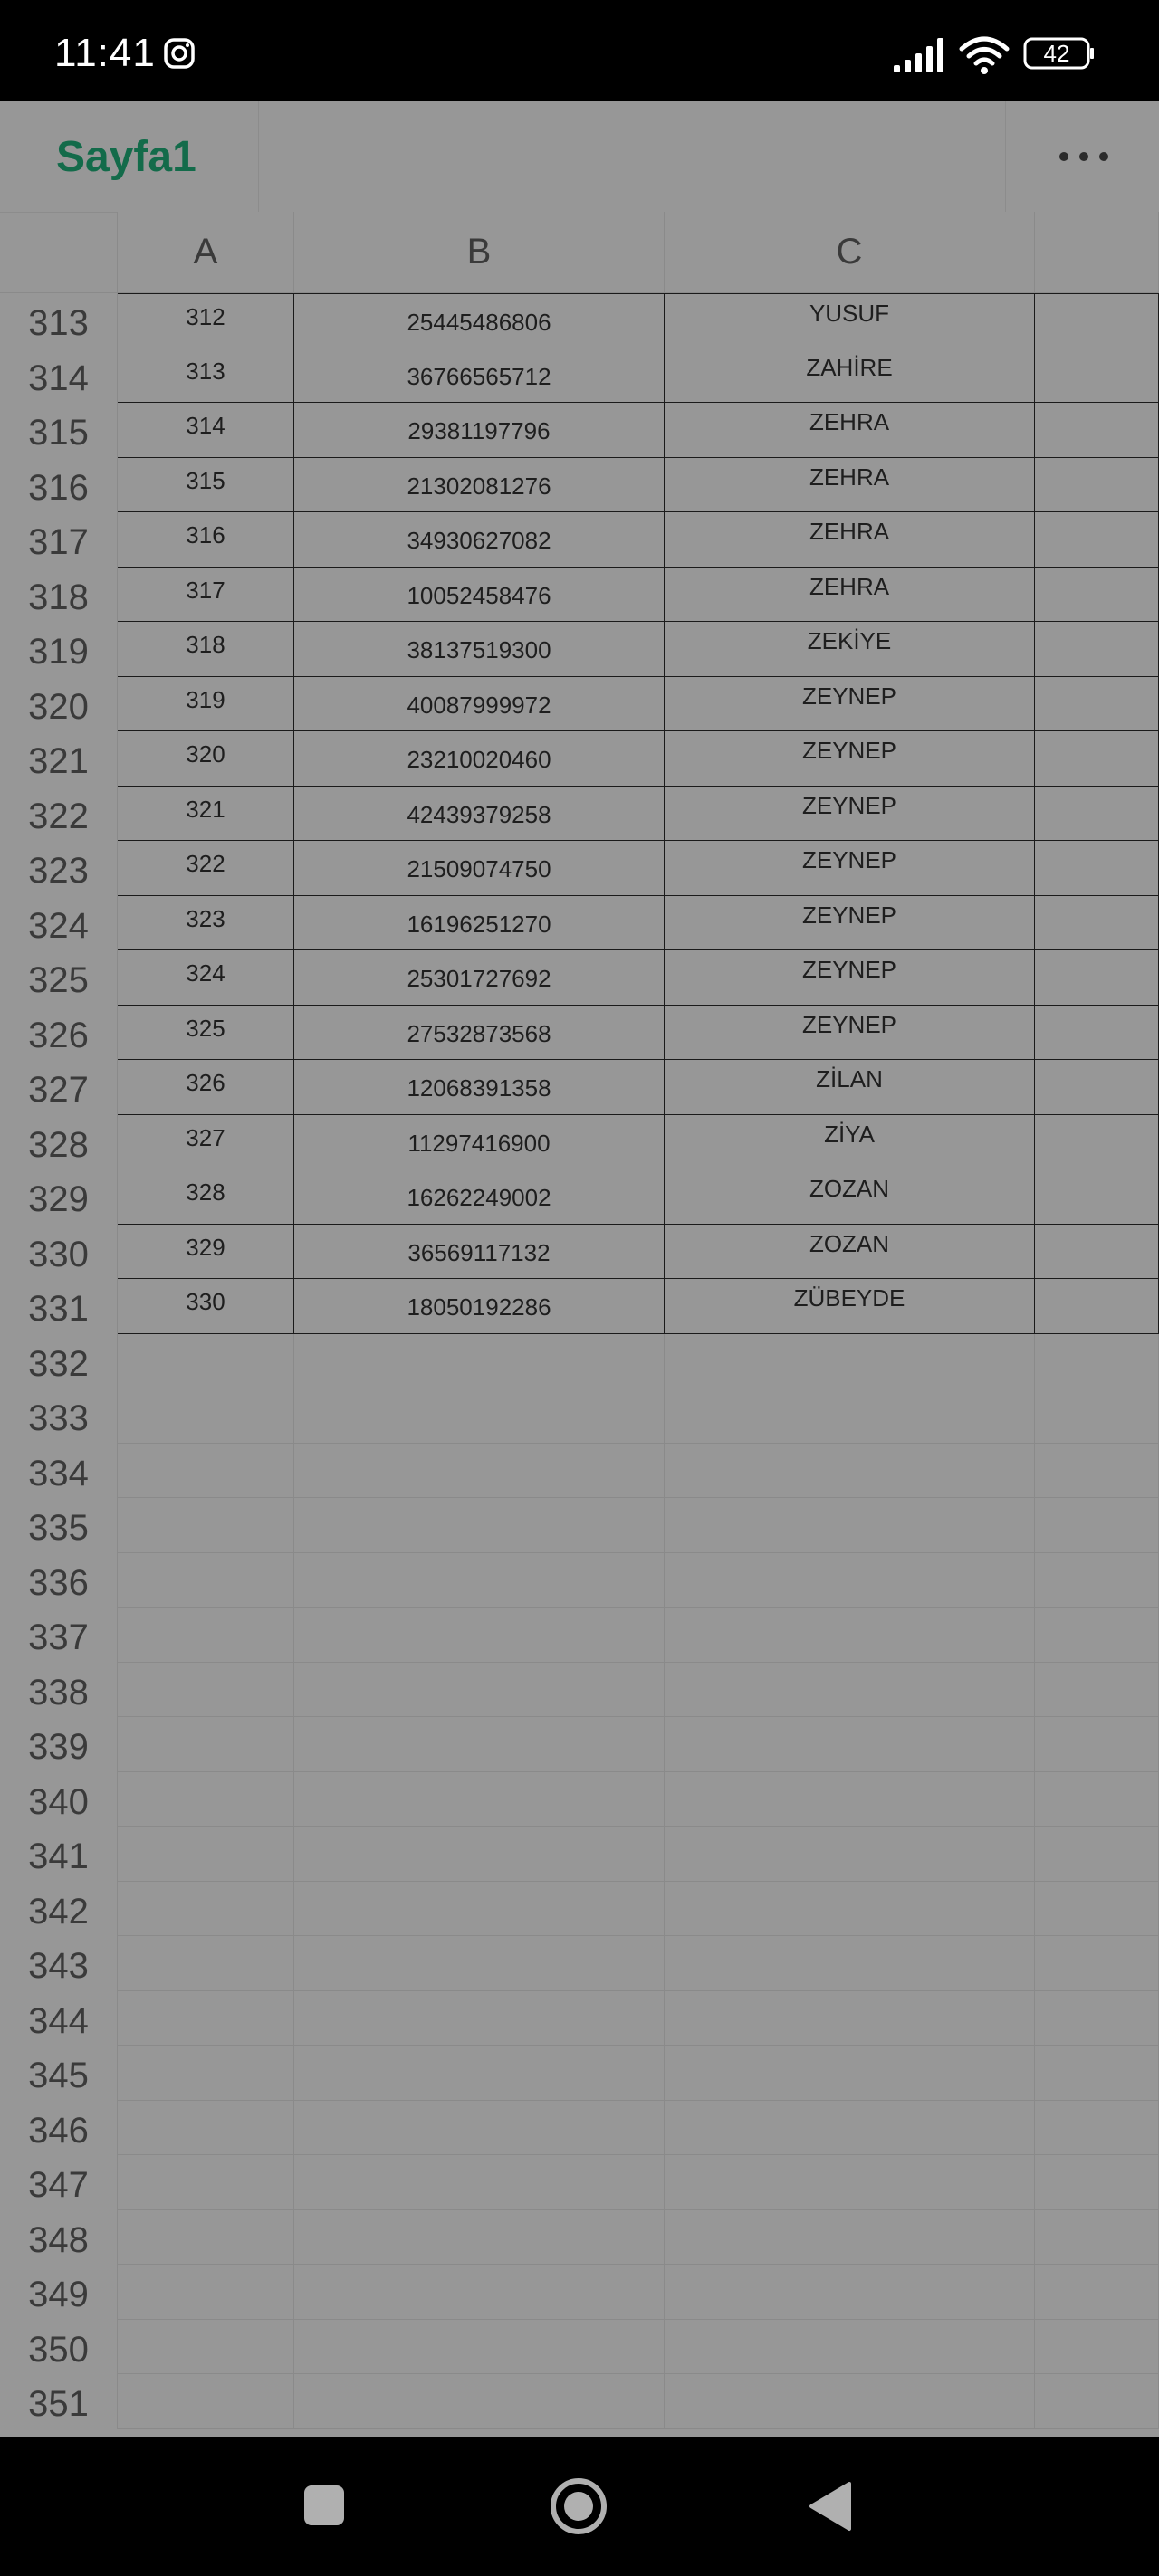 This screenshot has width=1159, height=2576. What do you see at coordinates (479, 1197) in the screenshot?
I see `cell-b: 16262249002` at bounding box center [479, 1197].